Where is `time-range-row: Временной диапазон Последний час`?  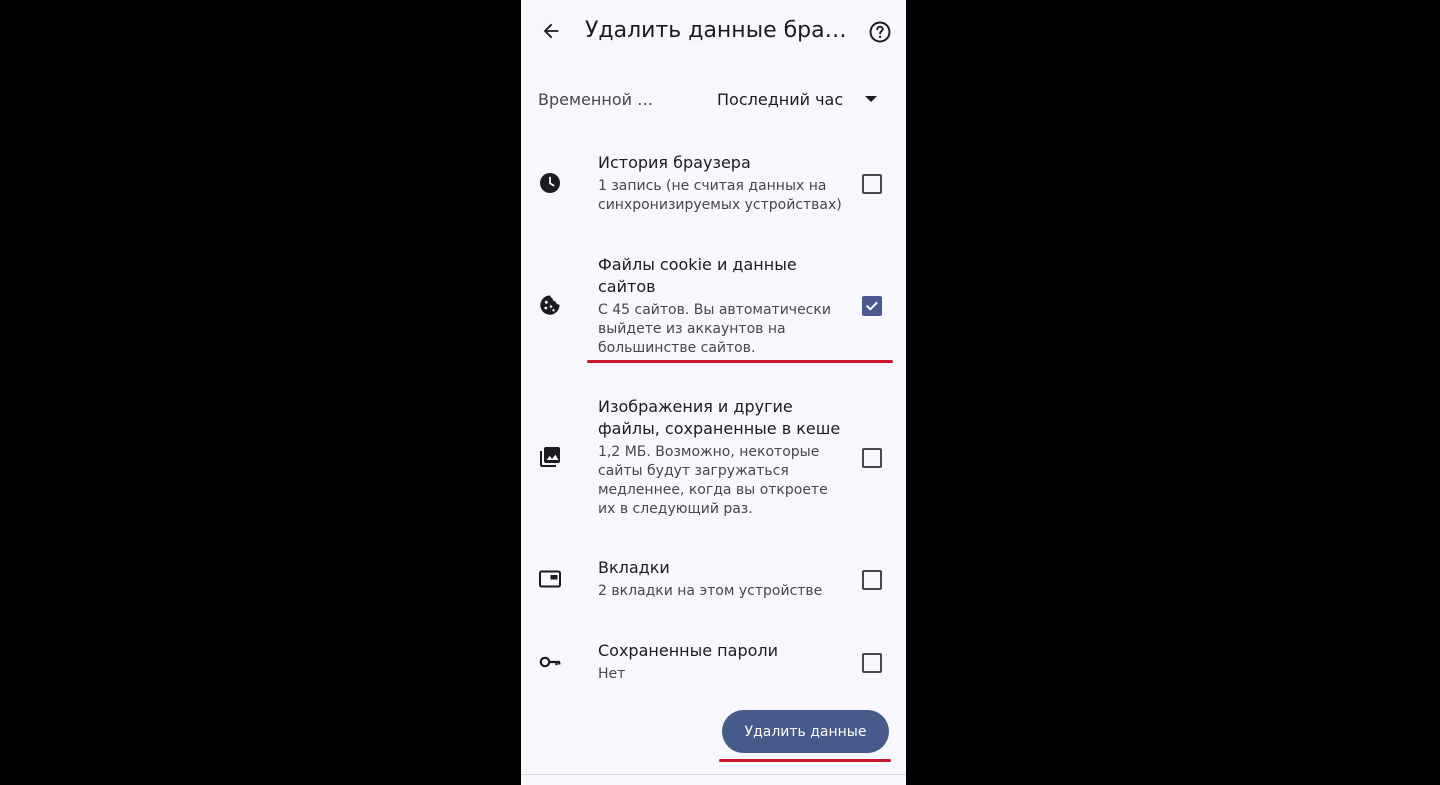 time-range-row: Временной диапазон Последний час is located at coordinates (713, 101).